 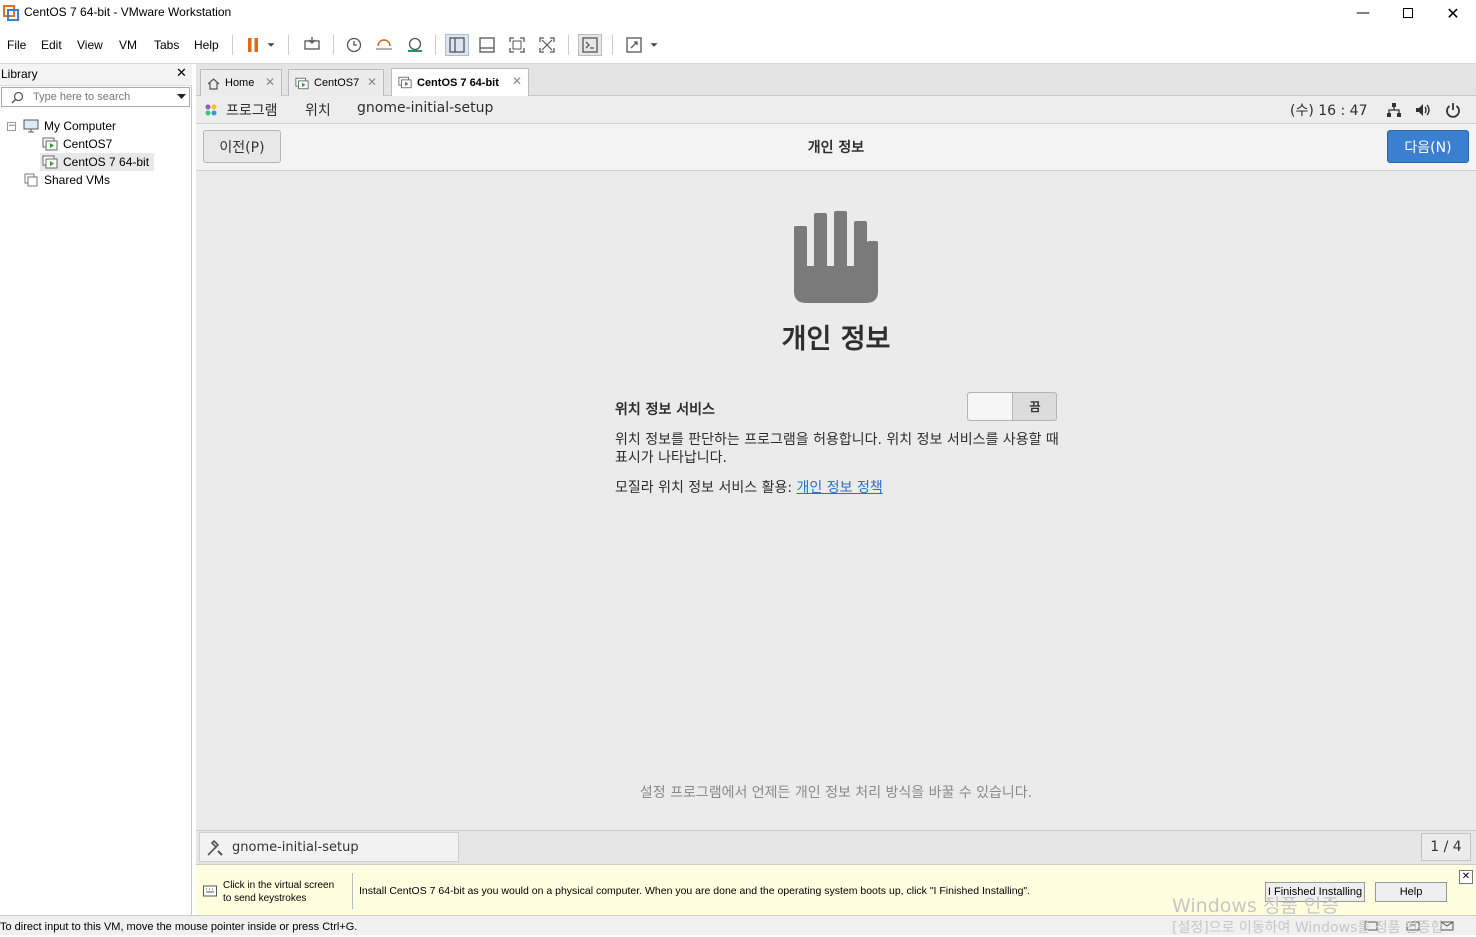 I want to click on revert-snapshot-button, so click(x=384, y=45).